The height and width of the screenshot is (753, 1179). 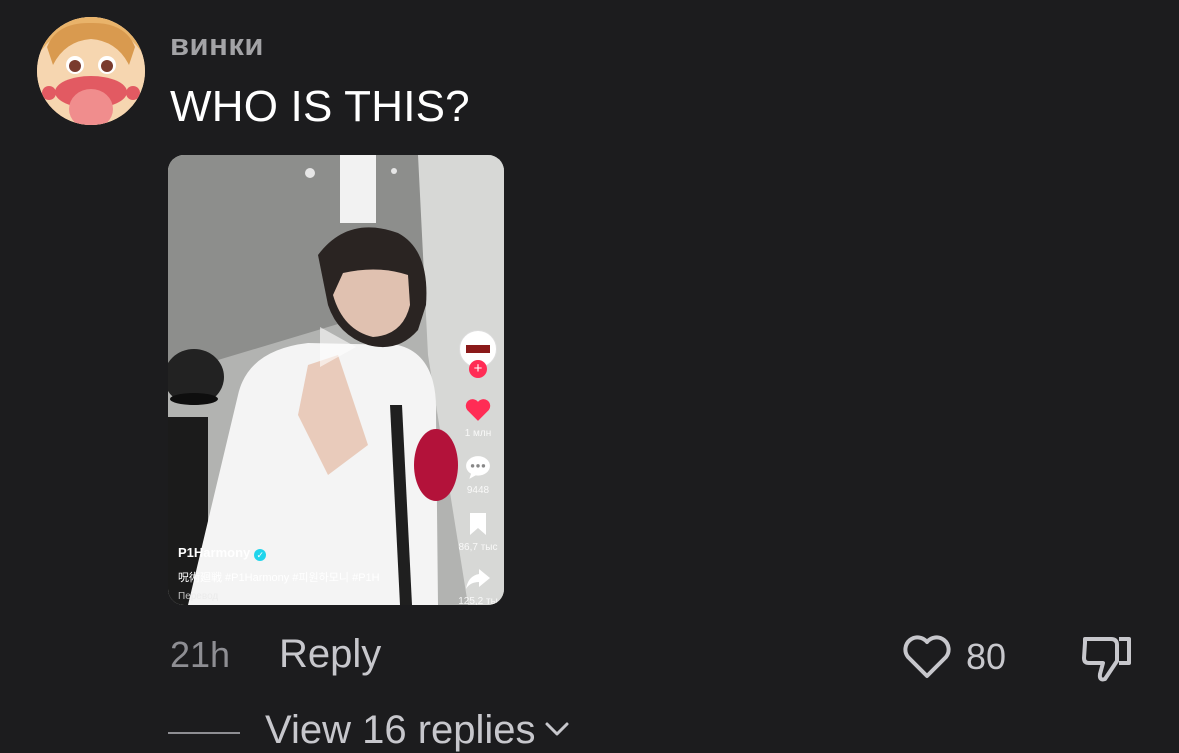 I want to click on anime-character-avatar-icon, so click(x=91, y=71).